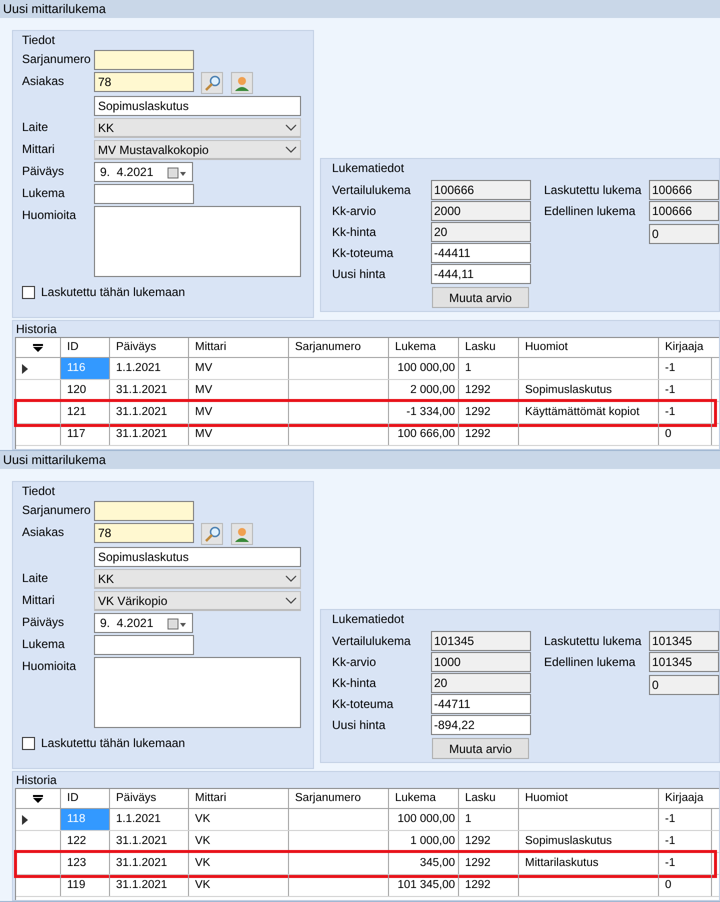  What do you see at coordinates (355, 662) in the screenshot?
I see `field-label: Kk-arvio` at bounding box center [355, 662].